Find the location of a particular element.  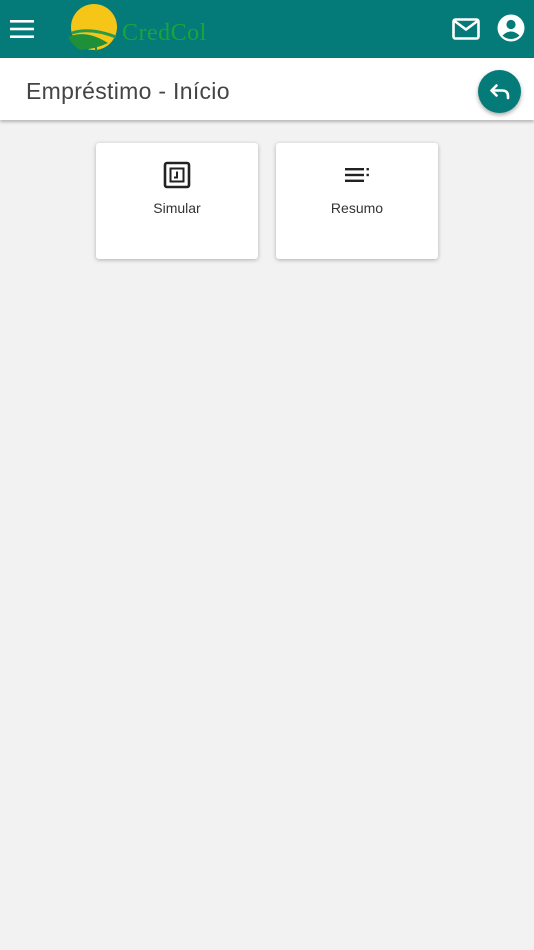

summary-card-label: Resumo is located at coordinates (357, 208).